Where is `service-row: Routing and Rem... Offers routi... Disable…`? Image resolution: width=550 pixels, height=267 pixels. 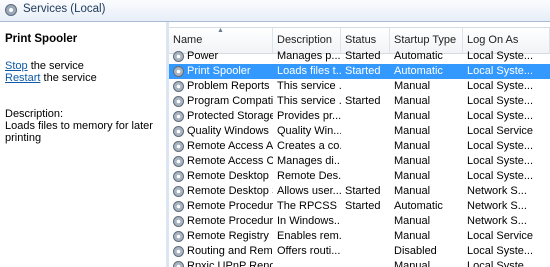 service-row: Routing and Rem... Offers routi... Disable… is located at coordinates (359, 251).